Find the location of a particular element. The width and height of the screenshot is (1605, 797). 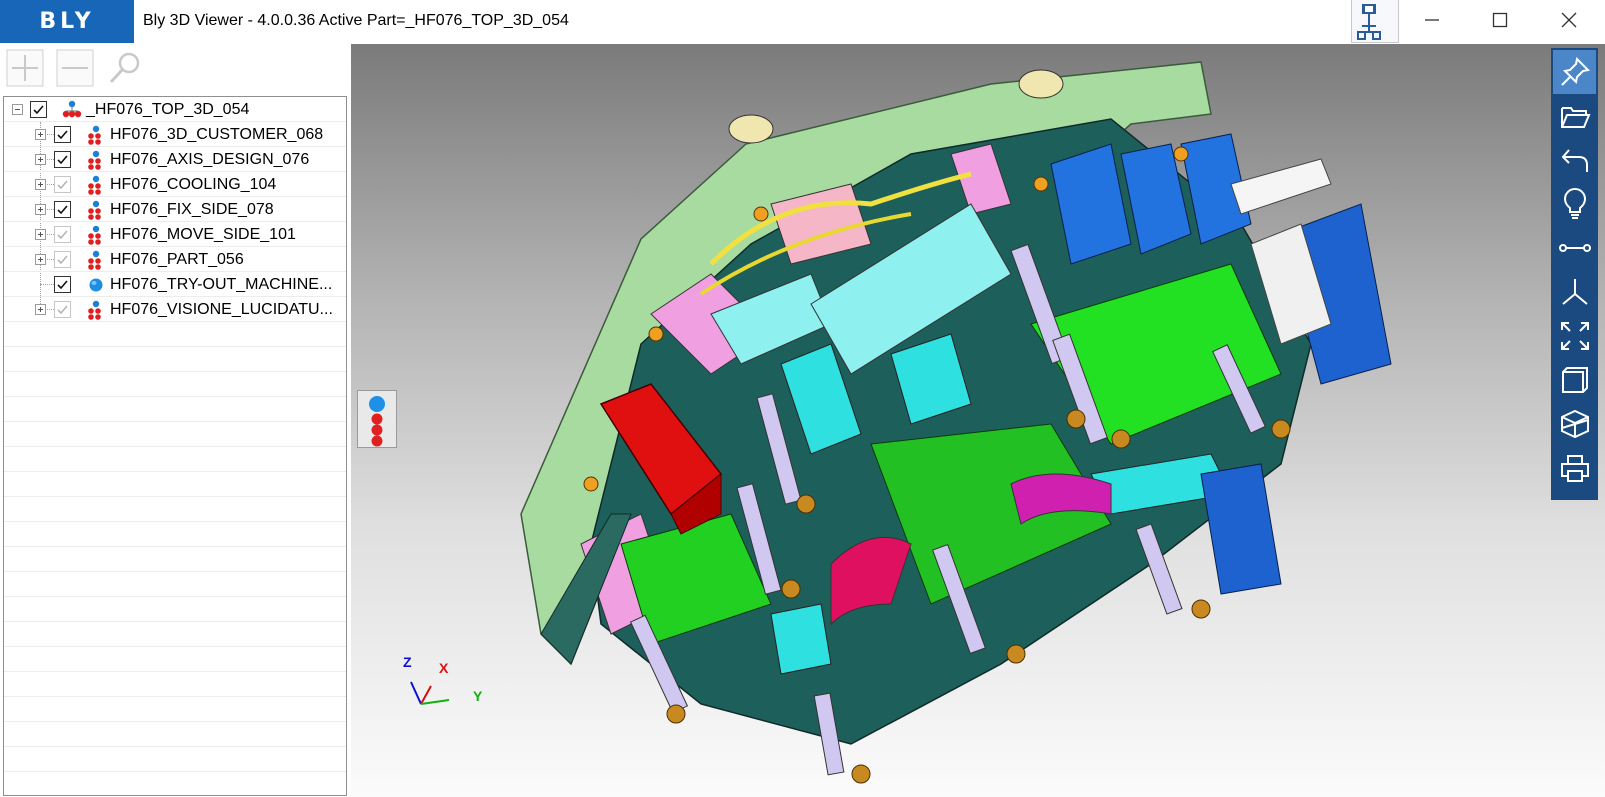

tree-node-label: _HF076_TOP_3D_054 is located at coordinates (168, 109).